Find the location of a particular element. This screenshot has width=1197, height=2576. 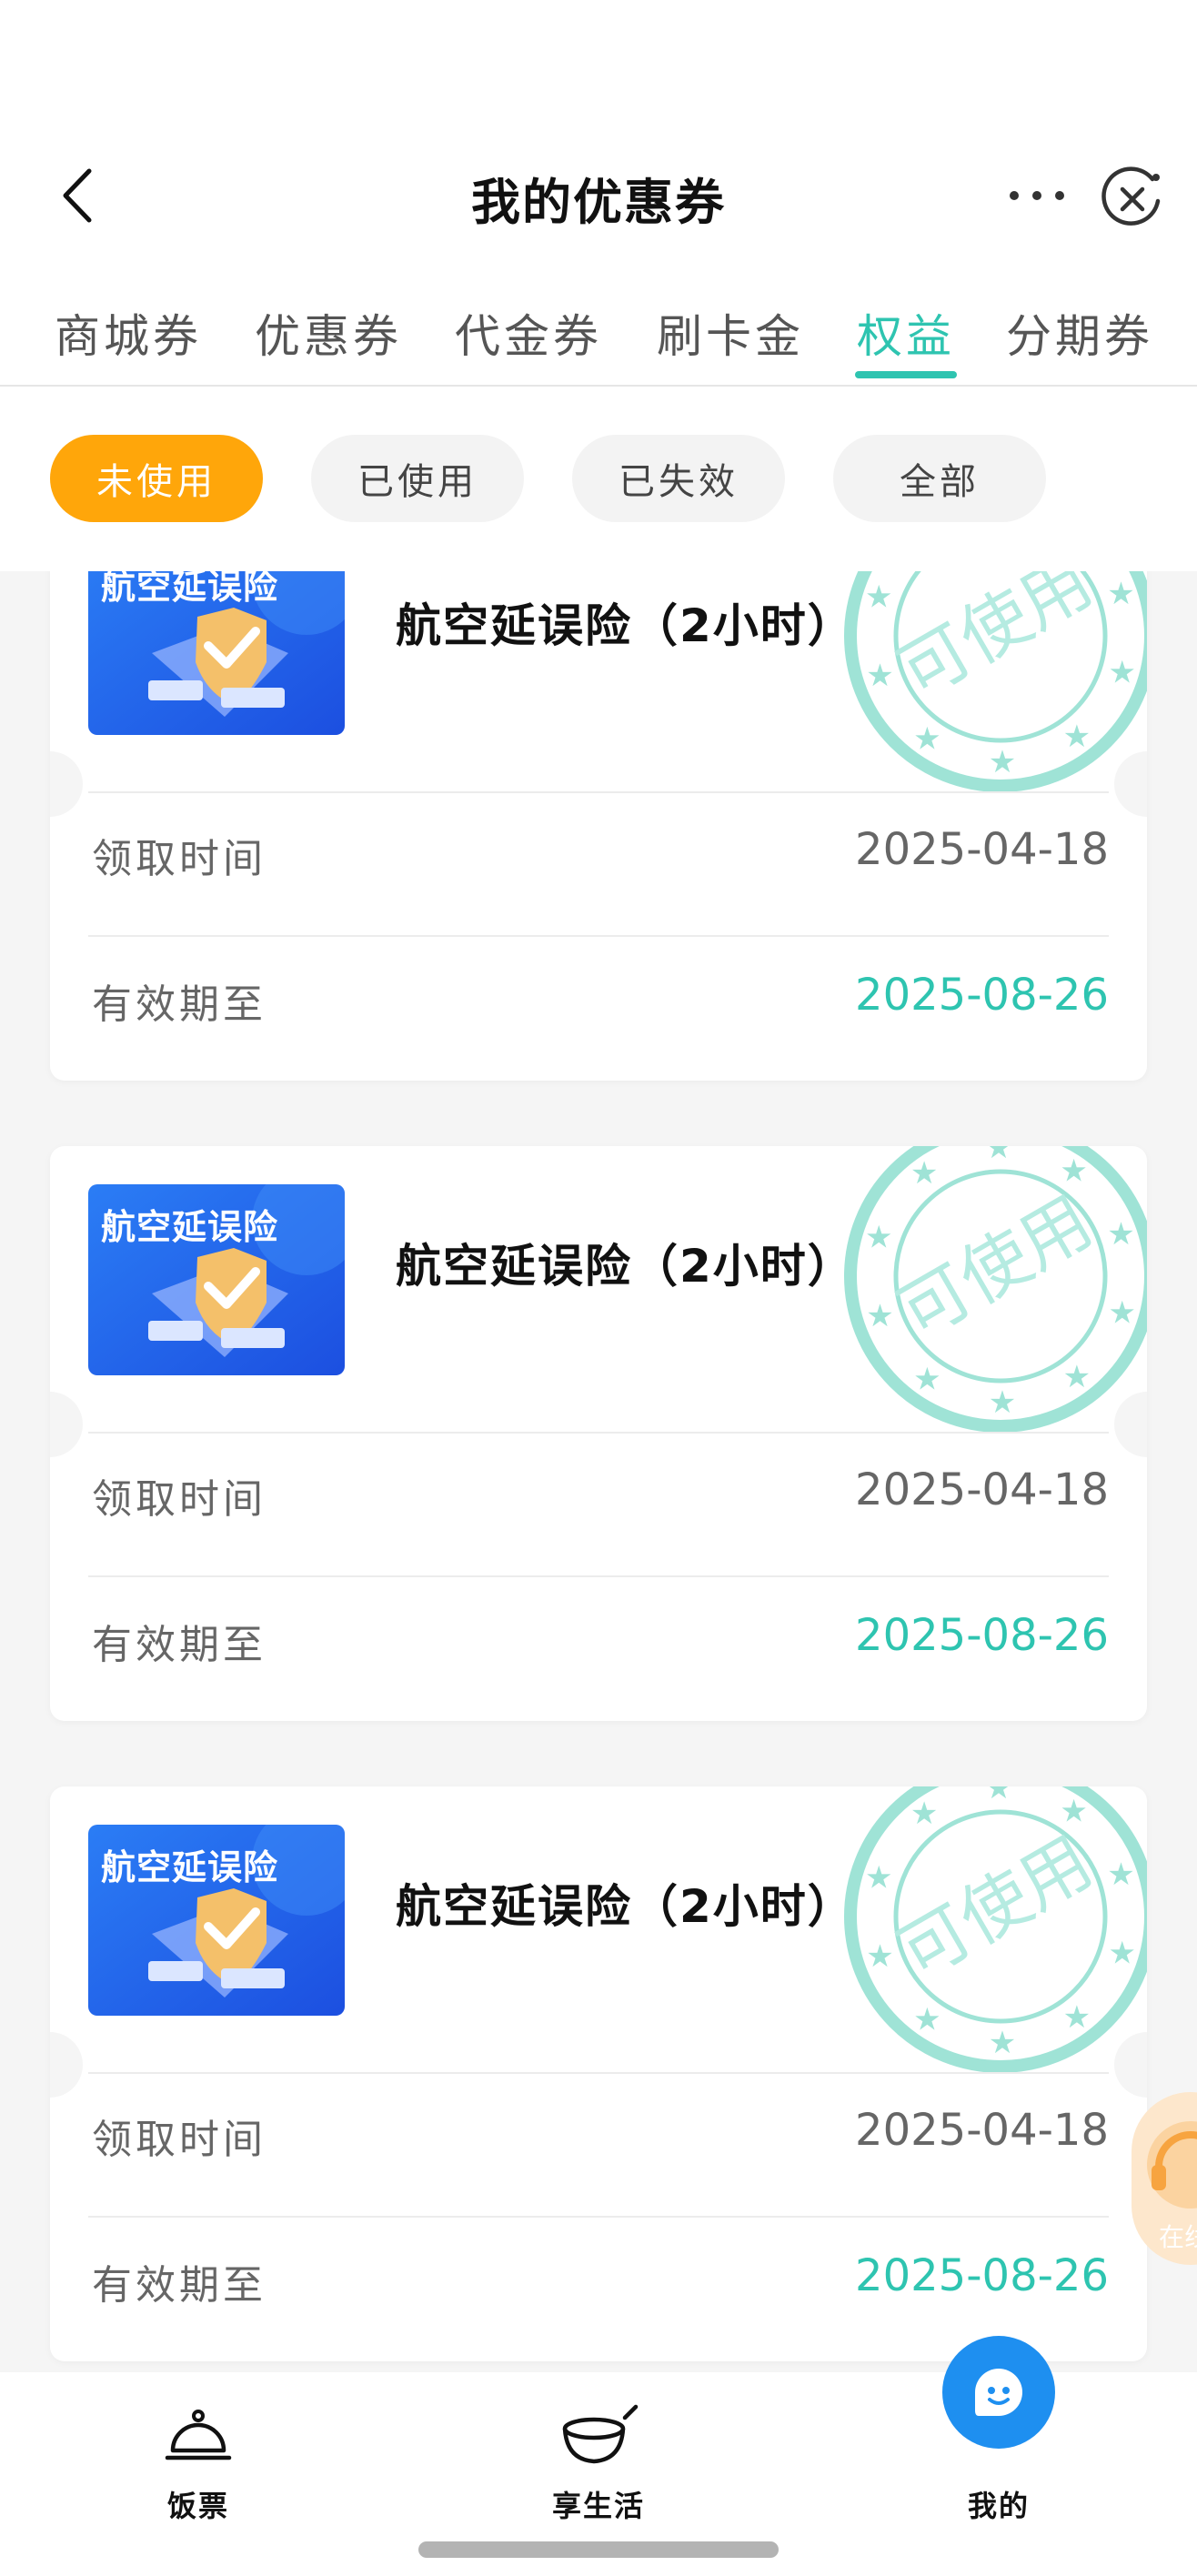

bottom-tab-meal-ticket: 饭票 is located at coordinates (198, 2454).